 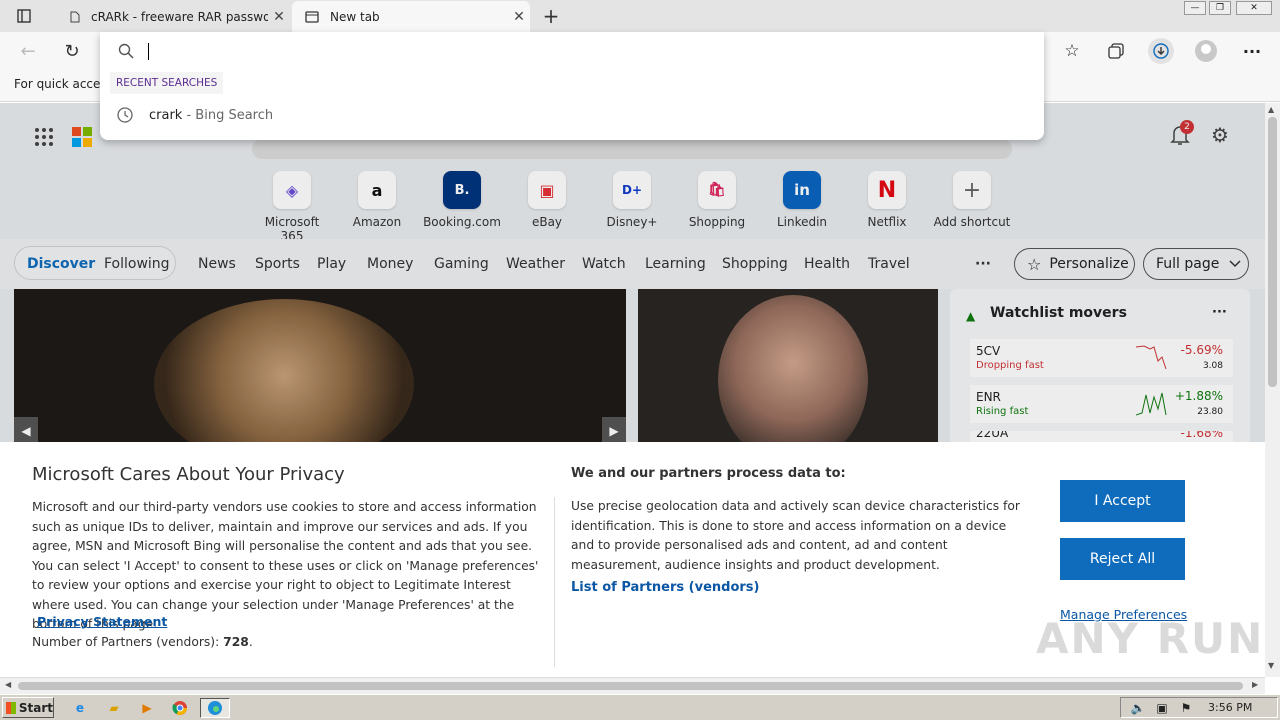 What do you see at coordinates (1138, 708) in the screenshot?
I see `volume-icon: 🔈` at bounding box center [1138, 708].